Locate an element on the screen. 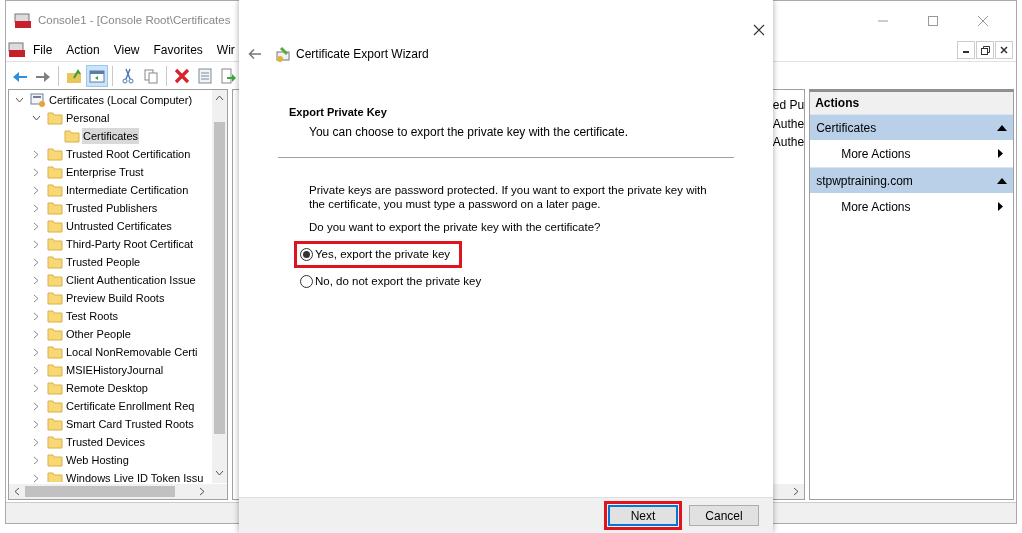 This screenshot has width=1022, height=533. radio-option: Yes, export the private key is located at coordinates (378, 254).